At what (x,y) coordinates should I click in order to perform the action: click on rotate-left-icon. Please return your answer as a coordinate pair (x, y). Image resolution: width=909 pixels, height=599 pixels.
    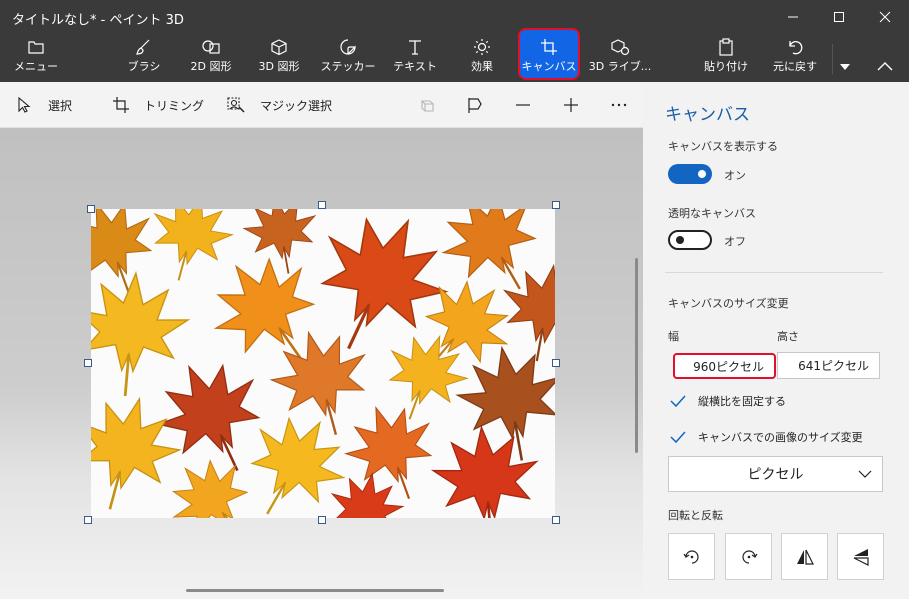
    Looking at the image, I should click on (691, 556).